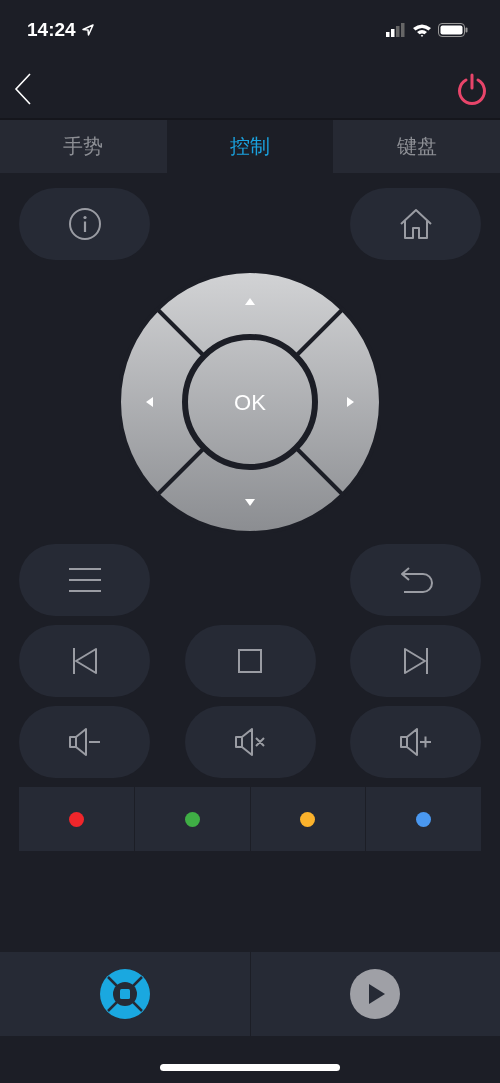 Image resolution: width=500 pixels, height=1083 pixels. Describe the element at coordinates (84, 742) in the screenshot. I see `volume-down-icon` at that location.